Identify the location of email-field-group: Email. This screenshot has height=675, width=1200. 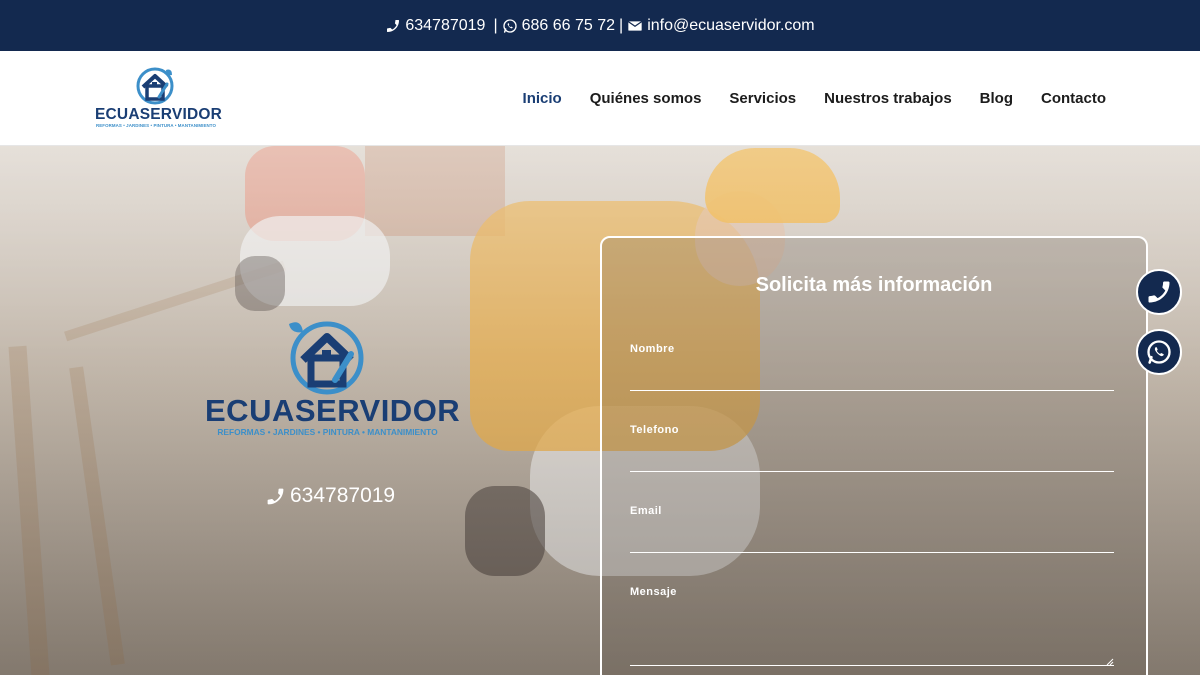
(872, 529).